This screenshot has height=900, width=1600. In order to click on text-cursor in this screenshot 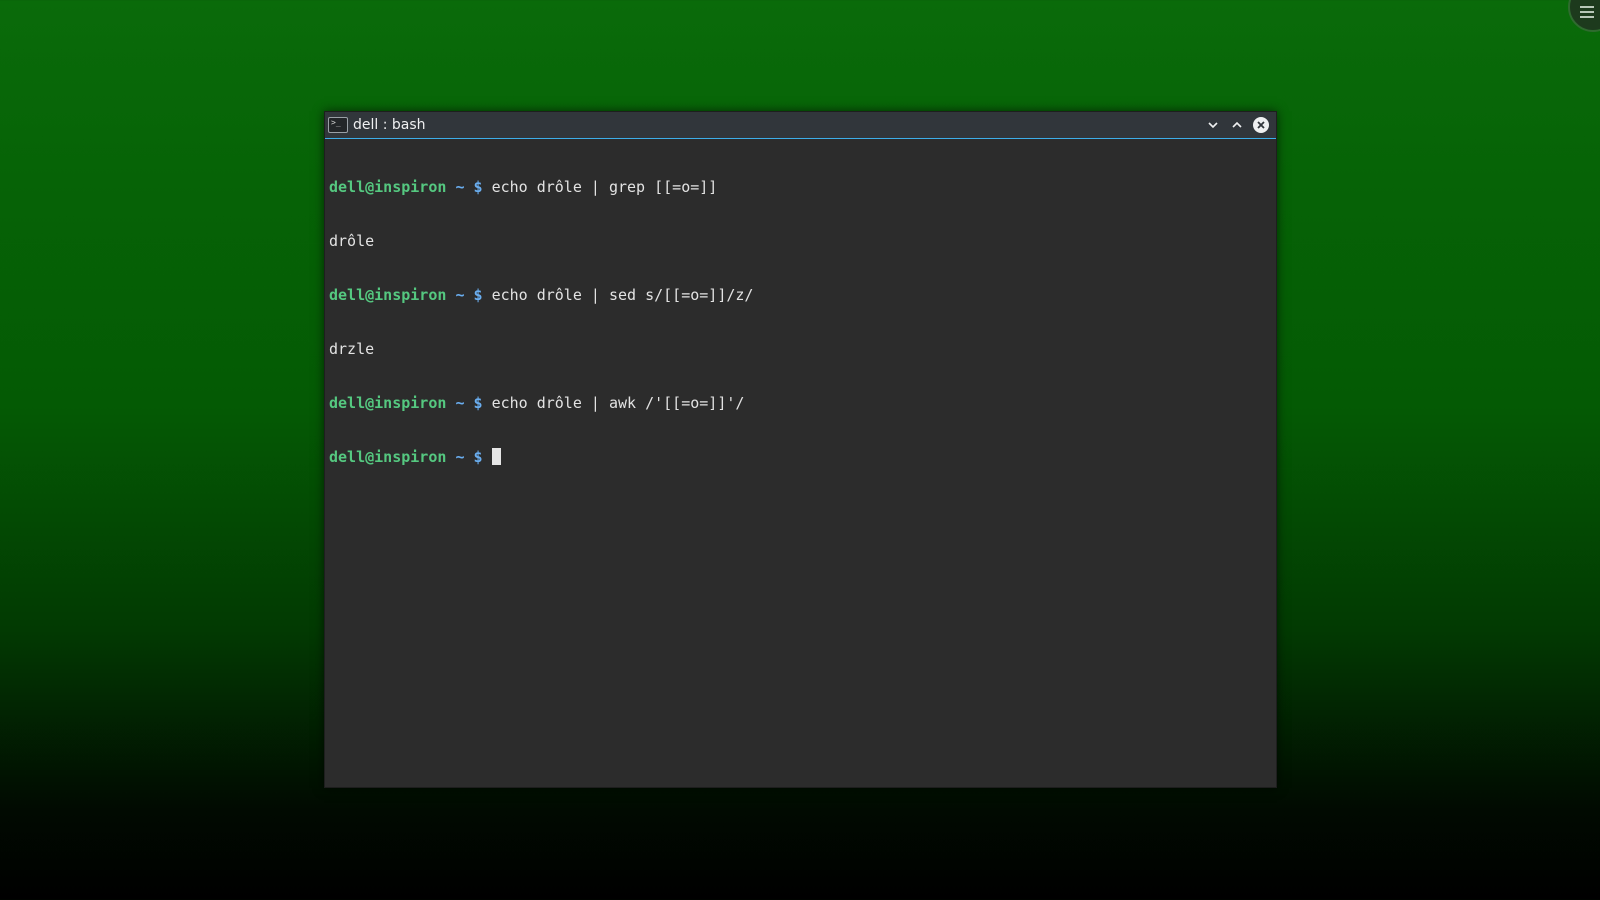, I will do `click(496, 456)`.